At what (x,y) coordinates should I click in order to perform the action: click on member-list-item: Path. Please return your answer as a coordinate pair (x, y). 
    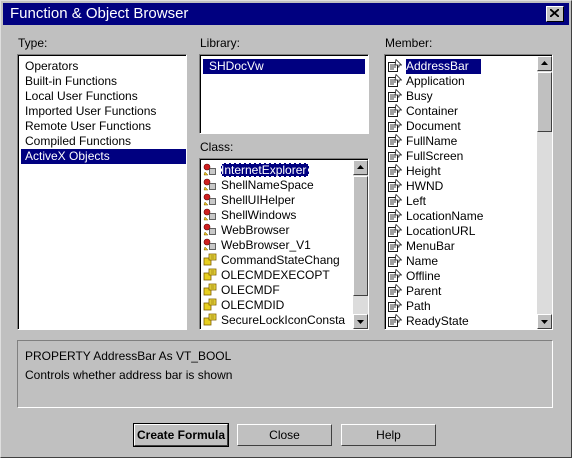
    Looking at the image, I should click on (462, 306).